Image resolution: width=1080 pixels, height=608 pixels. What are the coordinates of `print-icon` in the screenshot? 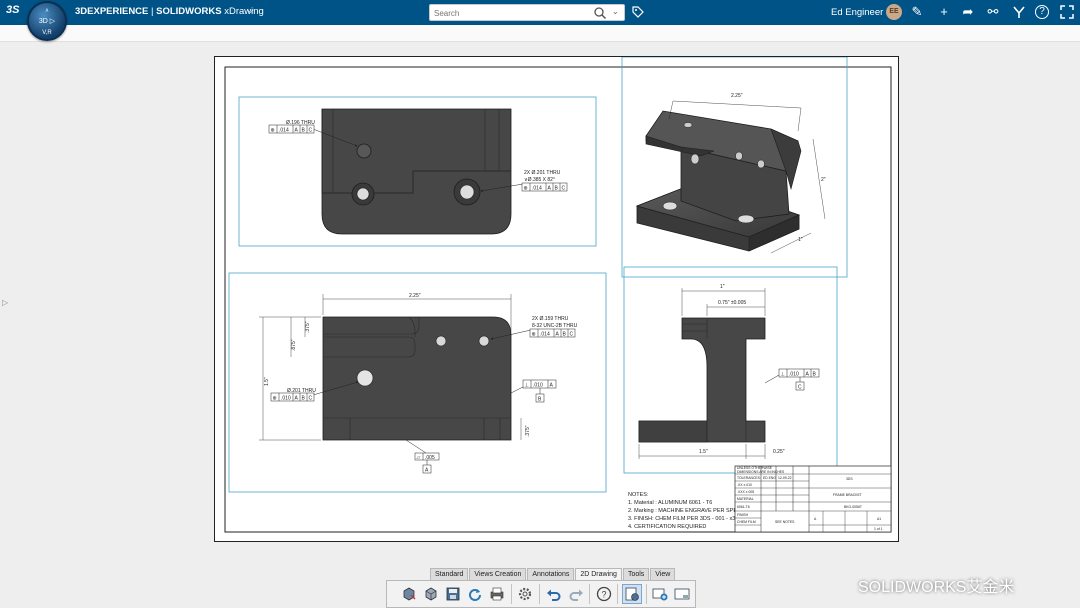 It's located at (497, 594).